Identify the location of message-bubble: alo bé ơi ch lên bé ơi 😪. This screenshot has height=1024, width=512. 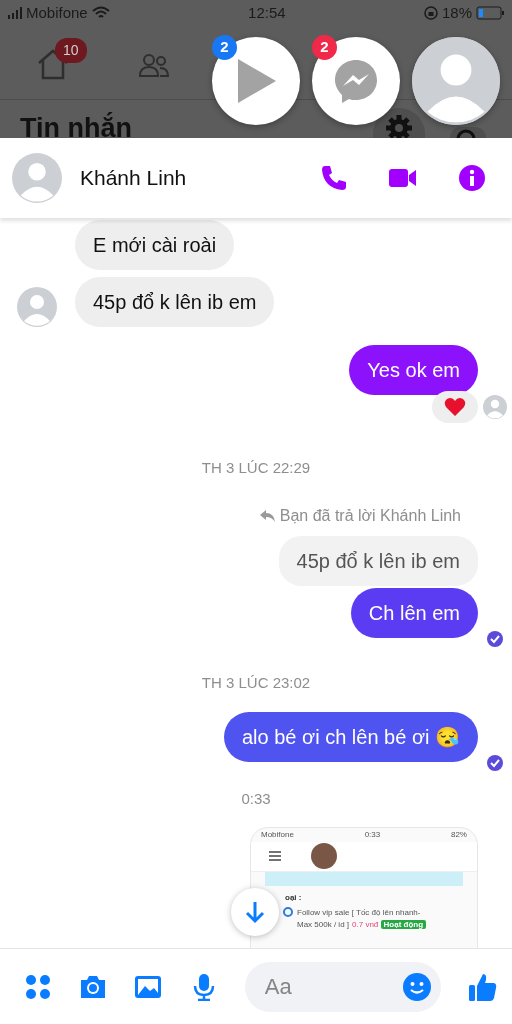
(351, 737).